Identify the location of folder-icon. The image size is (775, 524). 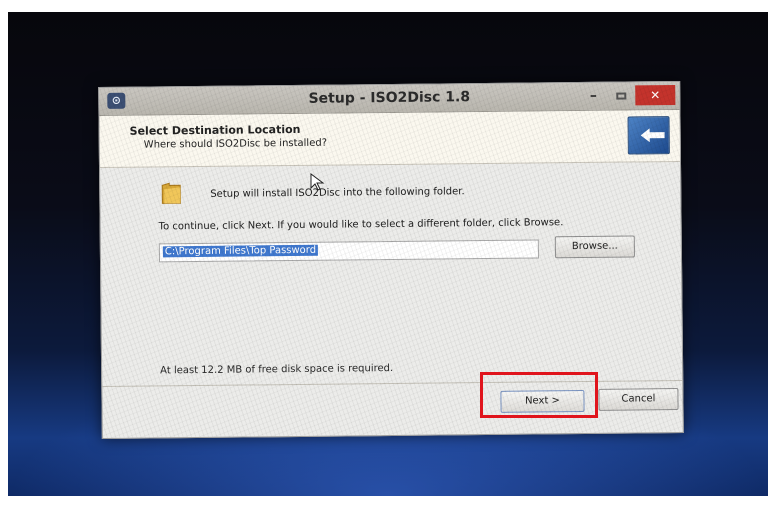
(171, 193).